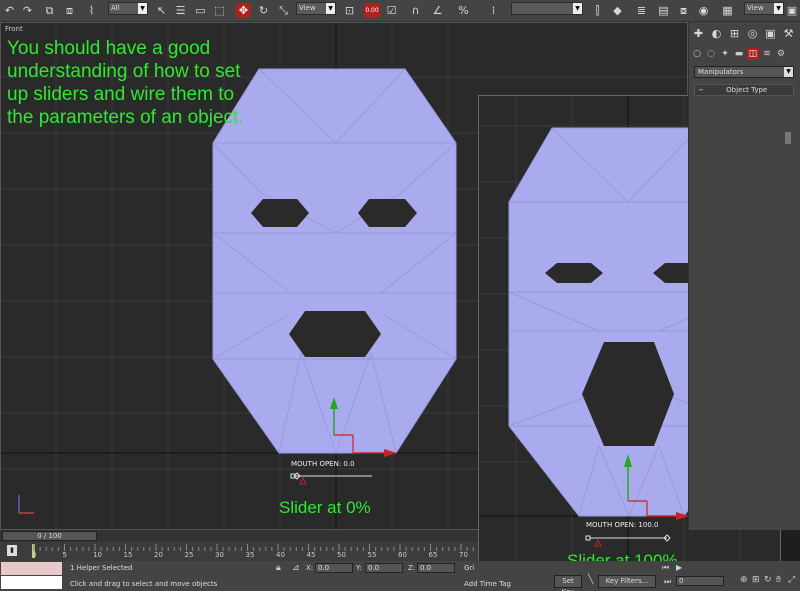 The width and height of the screenshot is (800, 591). I want to click on render-setup-icon: ▦, so click(727, 10).